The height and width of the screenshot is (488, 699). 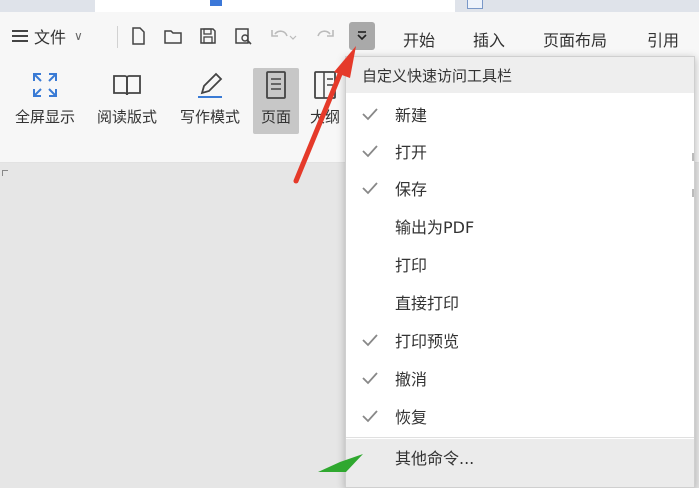 What do you see at coordinates (208, 36) in the screenshot?
I see `save-icon` at bounding box center [208, 36].